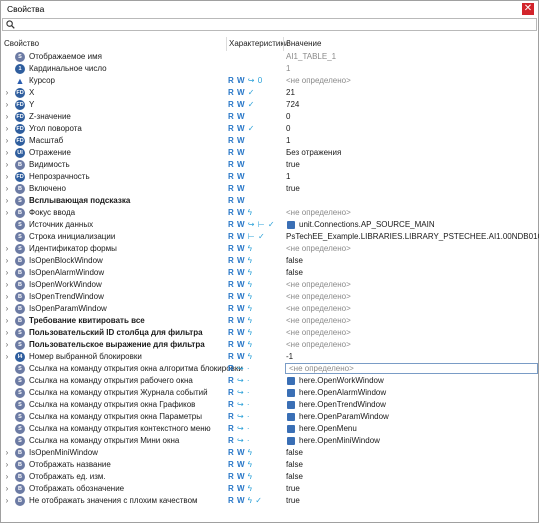  I want to click on search-input, so click(269, 24).